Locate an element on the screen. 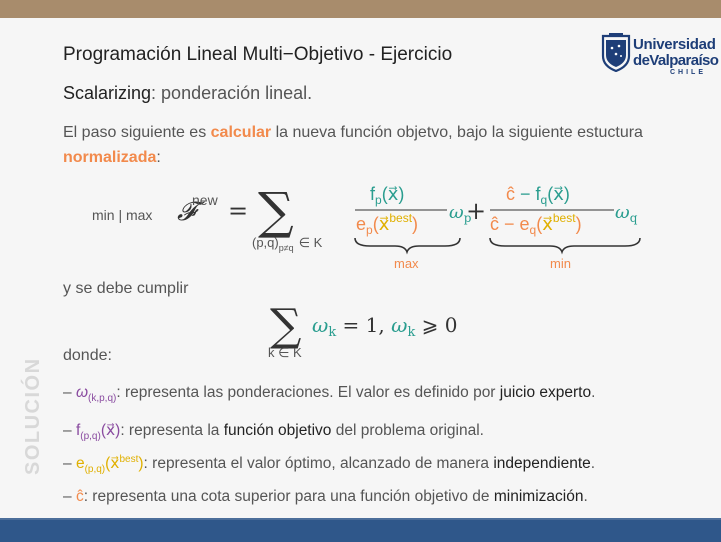 The width and height of the screenshot is (721, 542). item-bold: independiente is located at coordinates (542, 464).